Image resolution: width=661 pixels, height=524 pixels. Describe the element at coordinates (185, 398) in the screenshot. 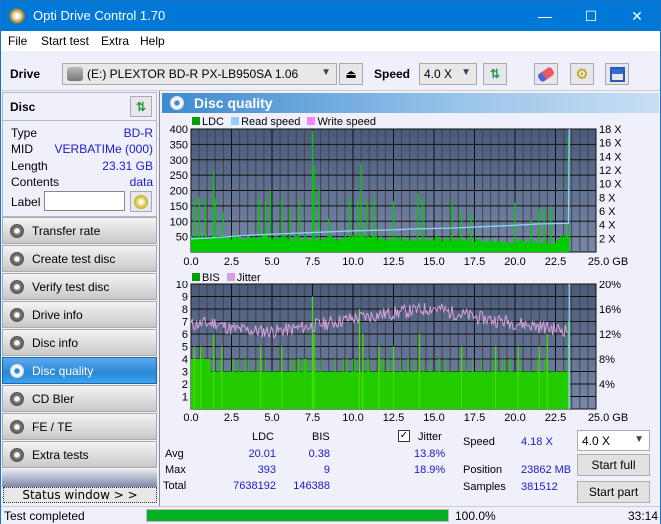

I see `y-tick-label: 1` at that location.